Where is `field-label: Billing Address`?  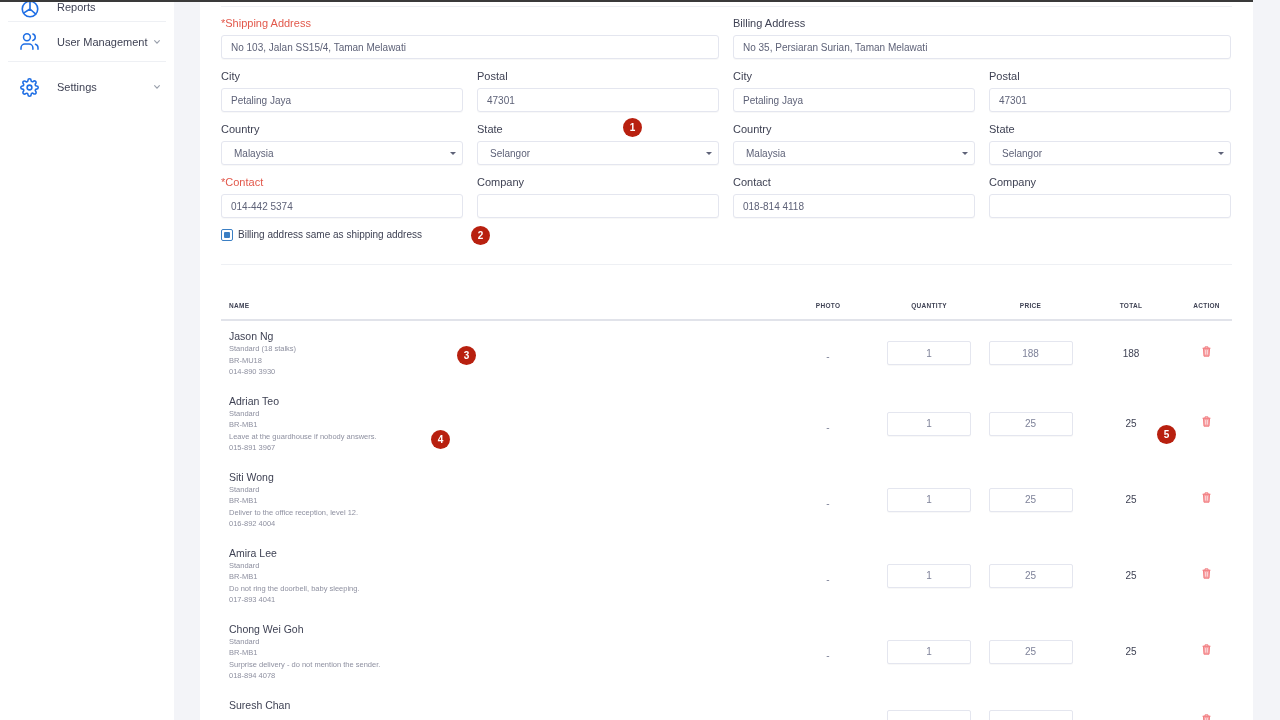 field-label: Billing Address is located at coordinates (769, 23).